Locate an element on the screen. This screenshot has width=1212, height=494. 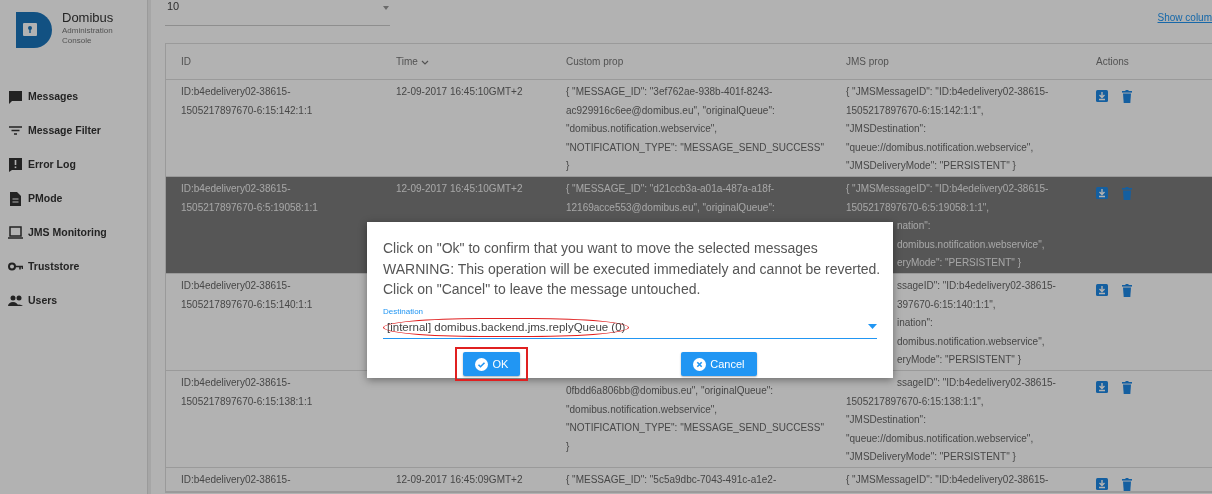
table-cell-line: { "MESSAGE_ID": "3ef762ae-938b-401f-8243- is located at coordinates (669, 92).